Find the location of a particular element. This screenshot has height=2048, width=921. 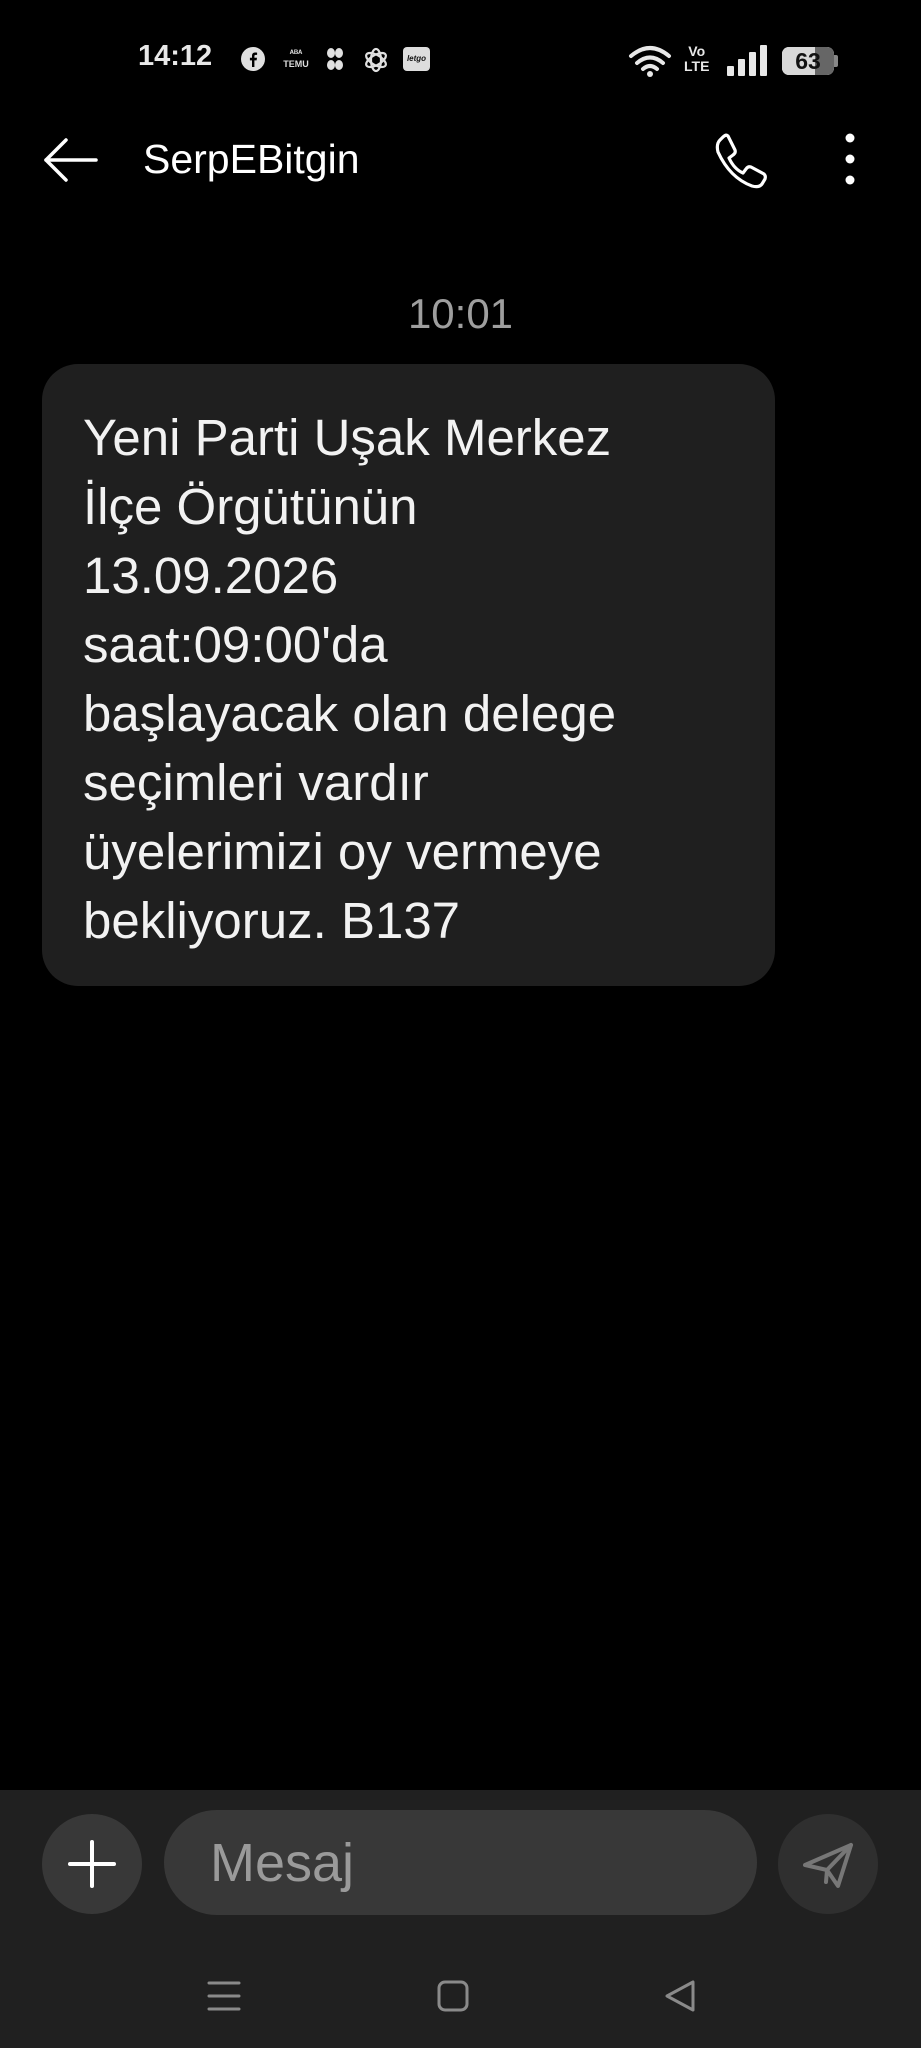

volte-label-top: Vo is located at coordinates (697, 51).